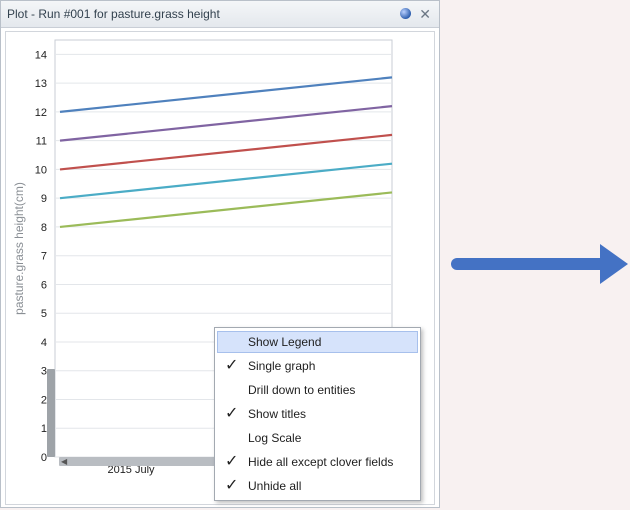 The width and height of the screenshot is (630, 510). I want to click on y-tick-label: 11, so click(41, 142).